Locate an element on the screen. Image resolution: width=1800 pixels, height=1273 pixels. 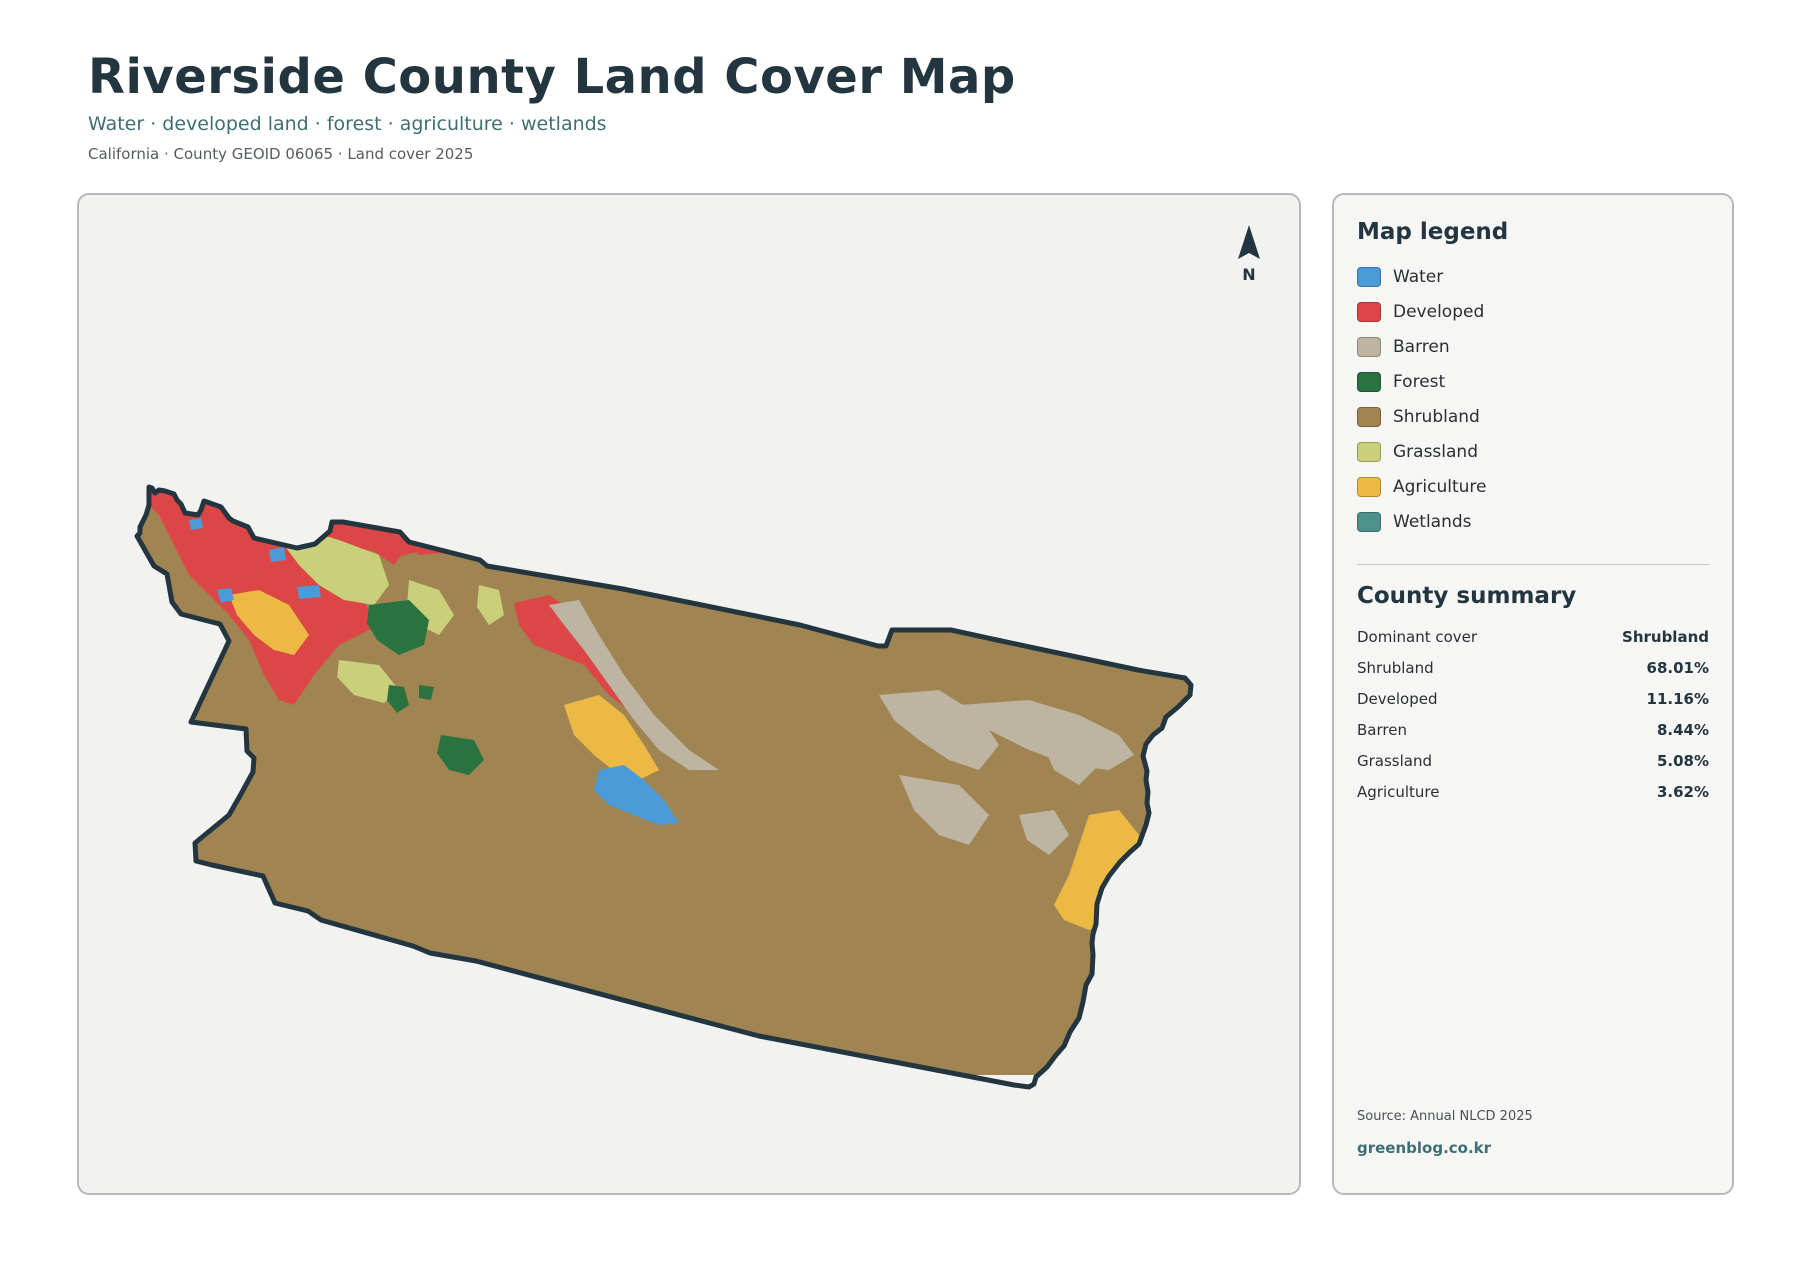
summary-label: Developed is located at coordinates (1397, 698).